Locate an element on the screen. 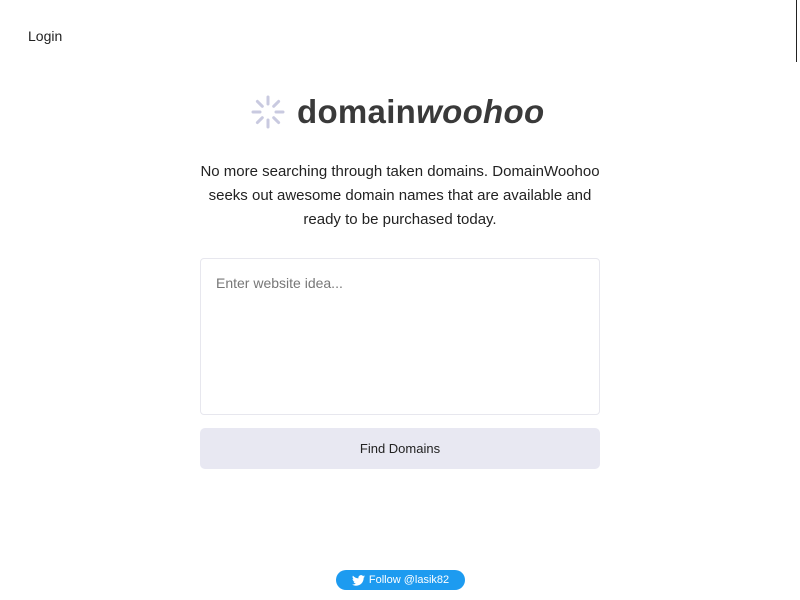  find-domains-button: Find Domains is located at coordinates (400, 448).